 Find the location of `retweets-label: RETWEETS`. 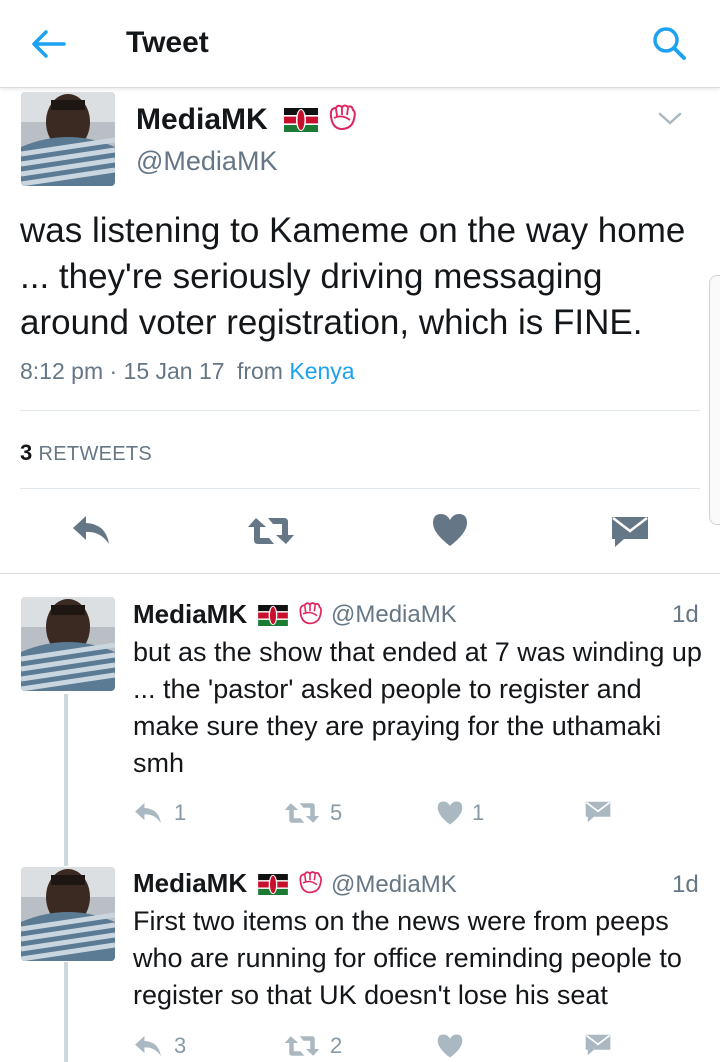

retweets-label: RETWEETS is located at coordinates (95, 454).